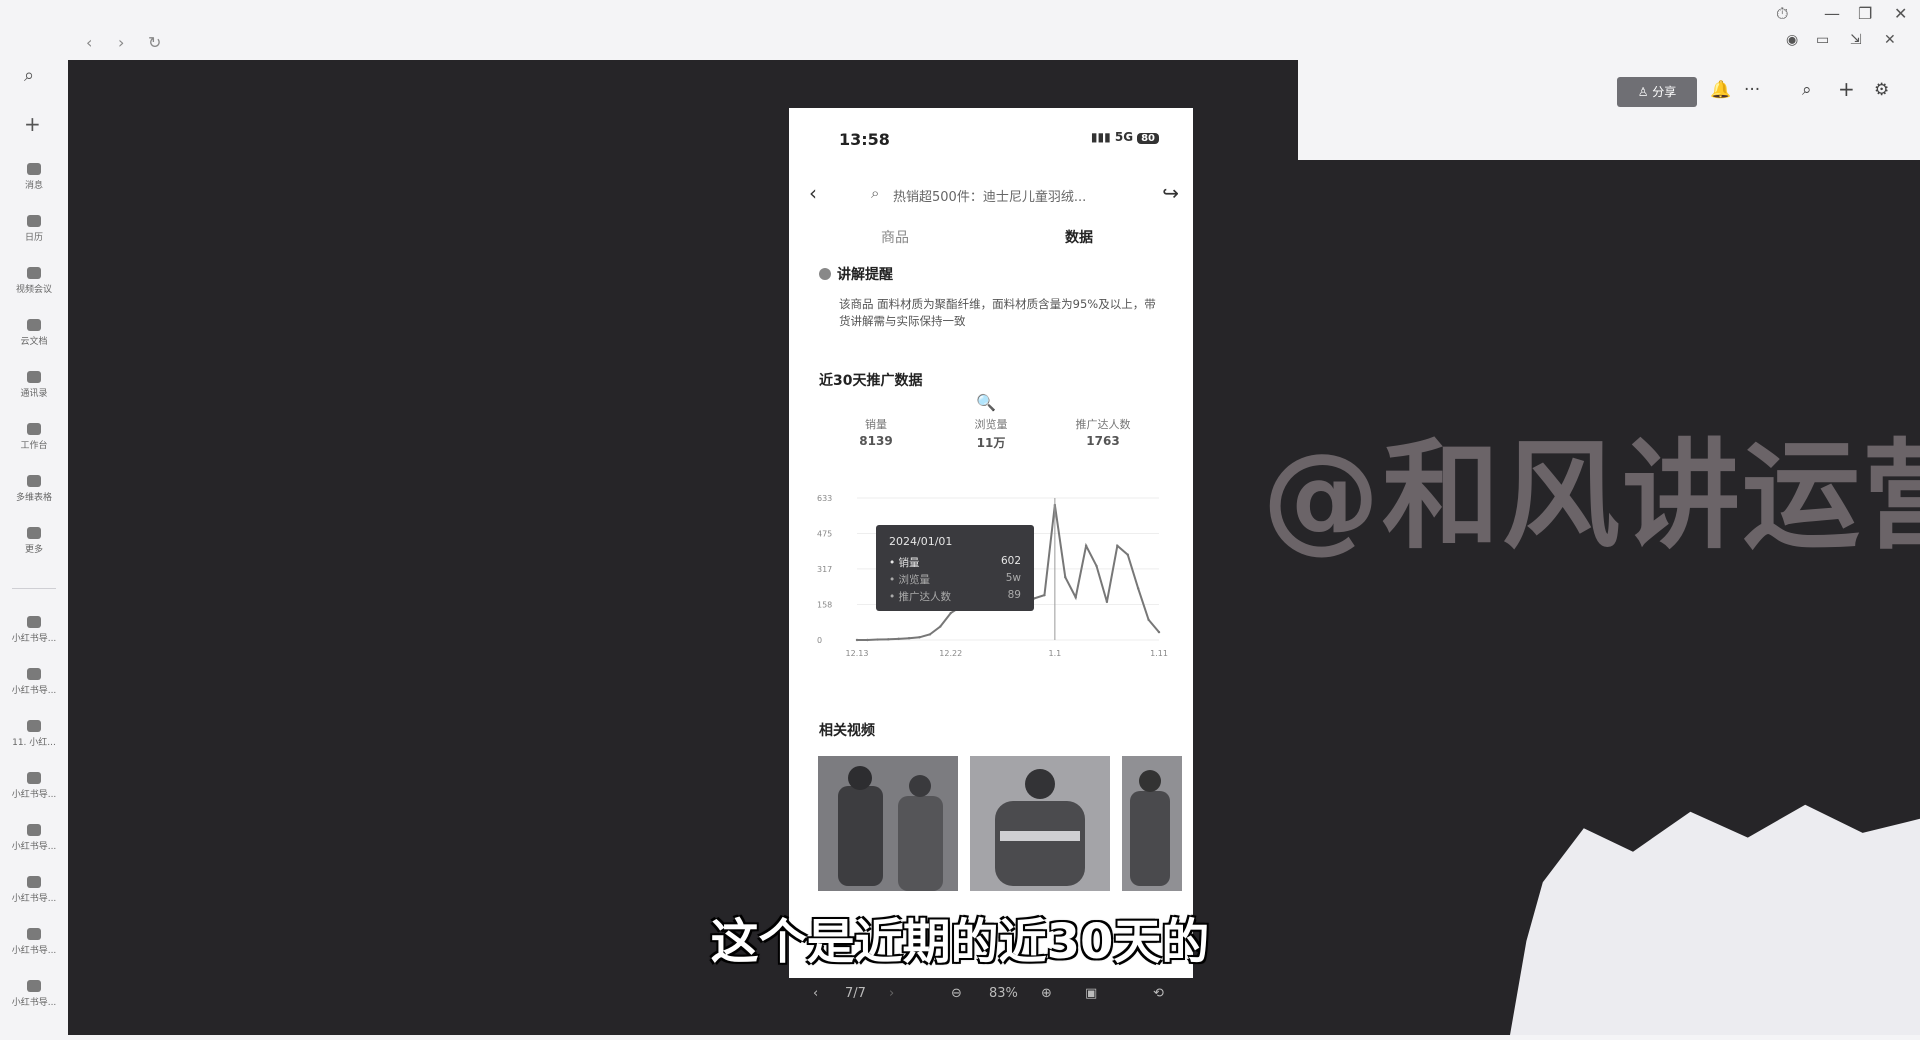 This screenshot has height=1040, width=1920. What do you see at coordinates (847, 731) in the screenshot?
I see `related-videos-title: 相关视频` at bounding box center [847, 731].